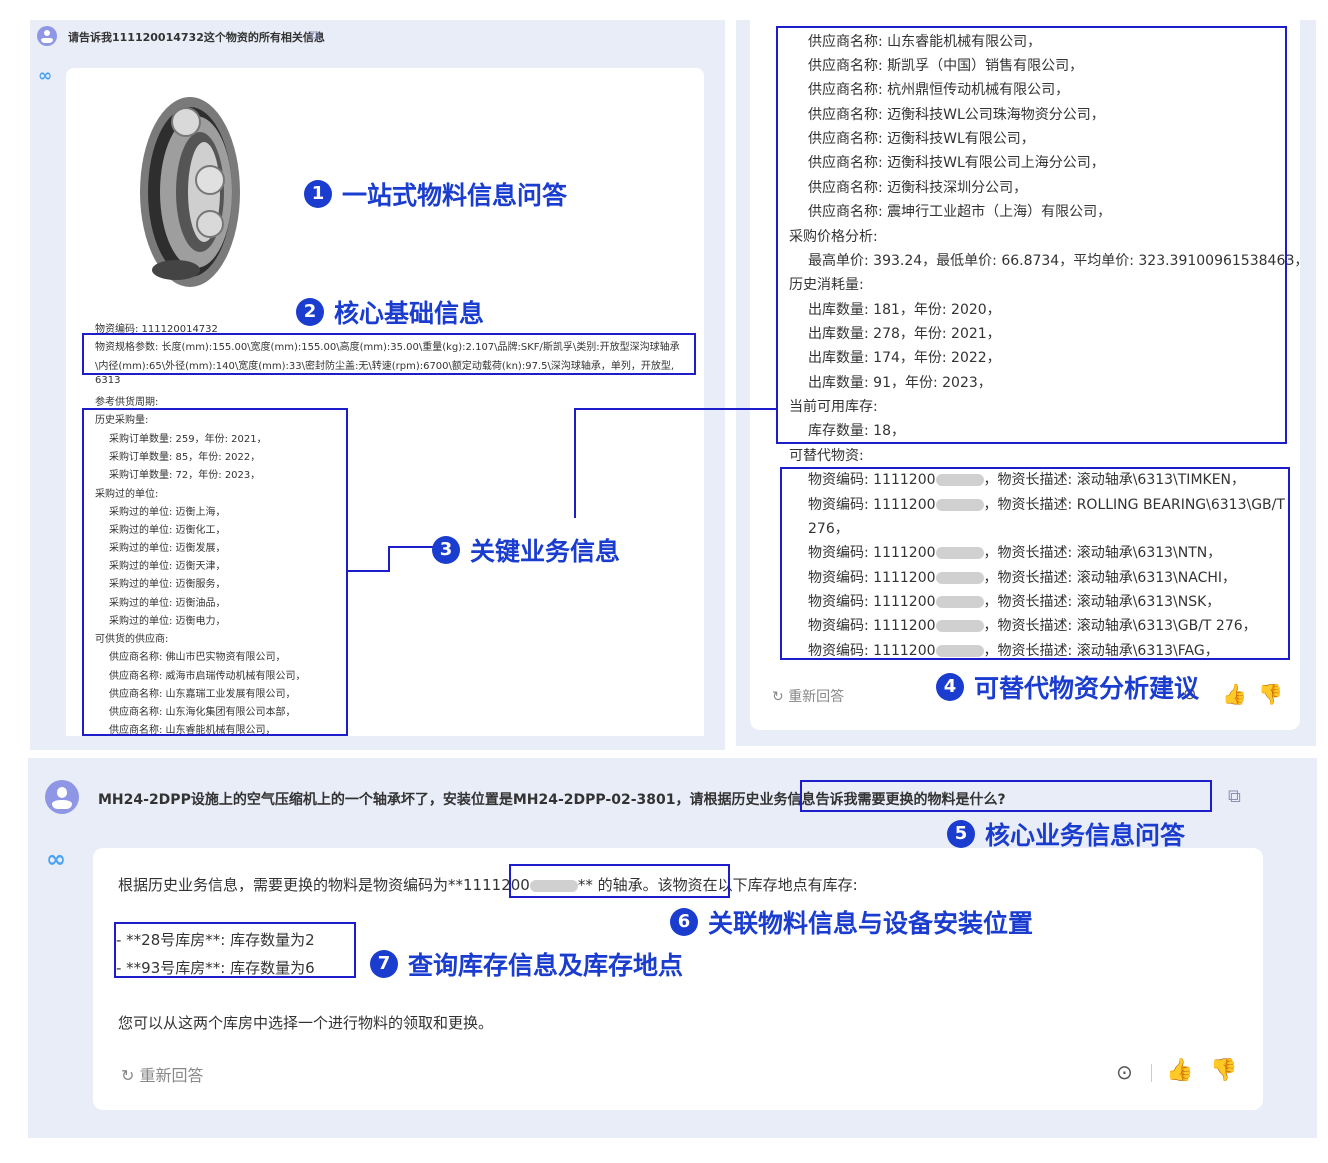 The height and width of the screenshot is (1163, 1328). Describe the element at coordinates (851, 922) in the screenshot. I see `annotation-6: 6 关联物料信息与设备安装位置` at that location.